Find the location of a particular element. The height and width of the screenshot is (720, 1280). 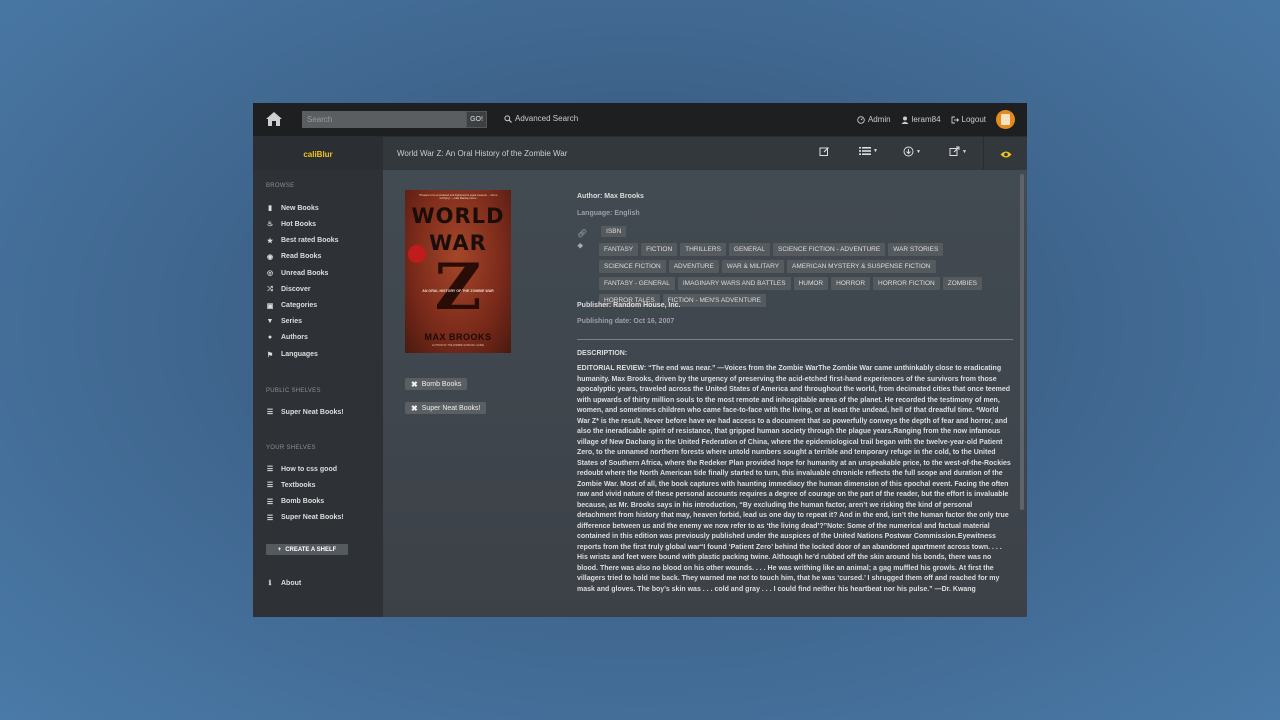

tag-badge: HORROR FICTION is located at coordinates (906, 283).